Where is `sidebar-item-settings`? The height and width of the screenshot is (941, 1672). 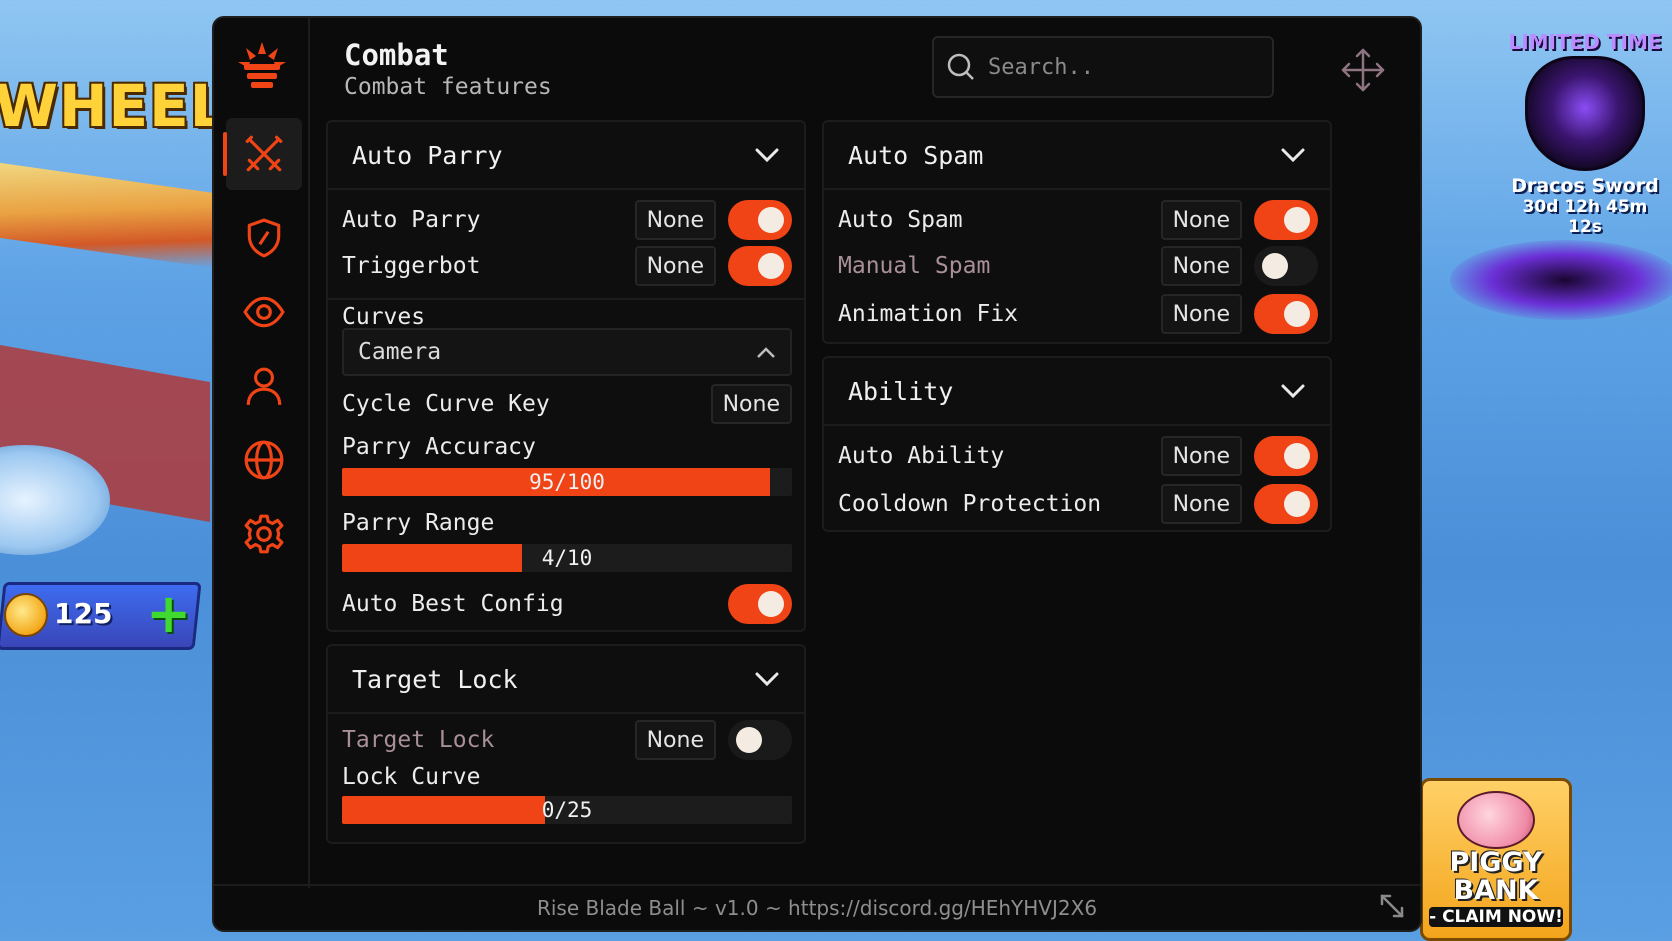 sidebar-item-settings is located at coordinates (264, 534).